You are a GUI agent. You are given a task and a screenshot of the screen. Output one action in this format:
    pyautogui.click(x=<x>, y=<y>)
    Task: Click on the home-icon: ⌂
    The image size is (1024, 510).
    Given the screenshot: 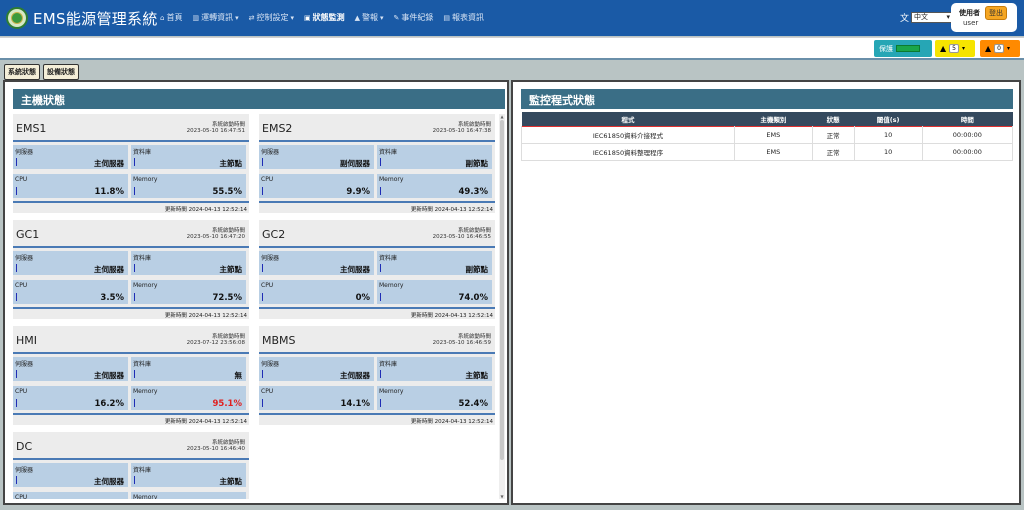 What is the action you would take?
    pyautogui.click(x=162, y=17)
    